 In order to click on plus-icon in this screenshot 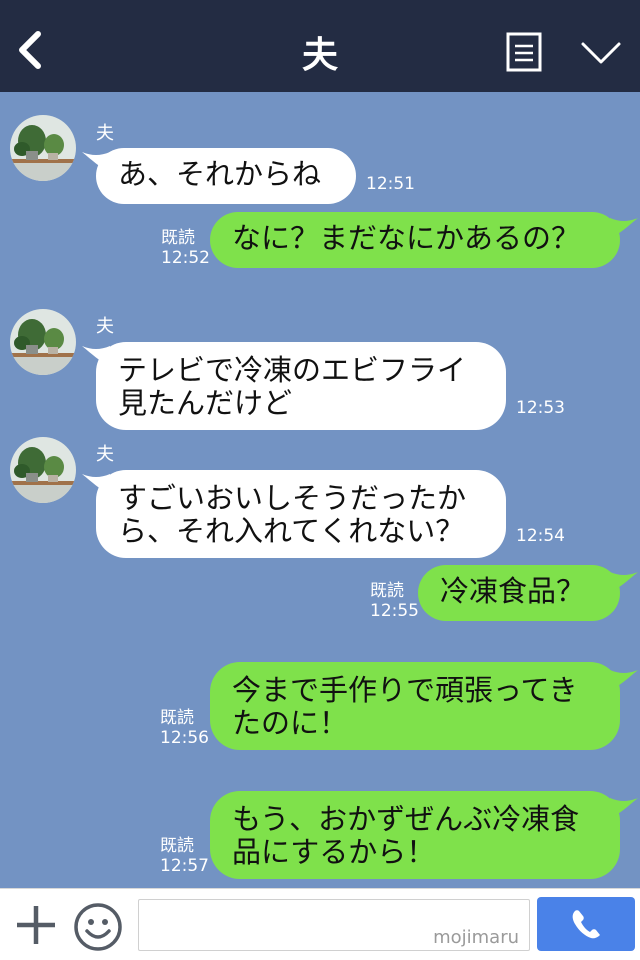, I will do `click(36, 925)`.